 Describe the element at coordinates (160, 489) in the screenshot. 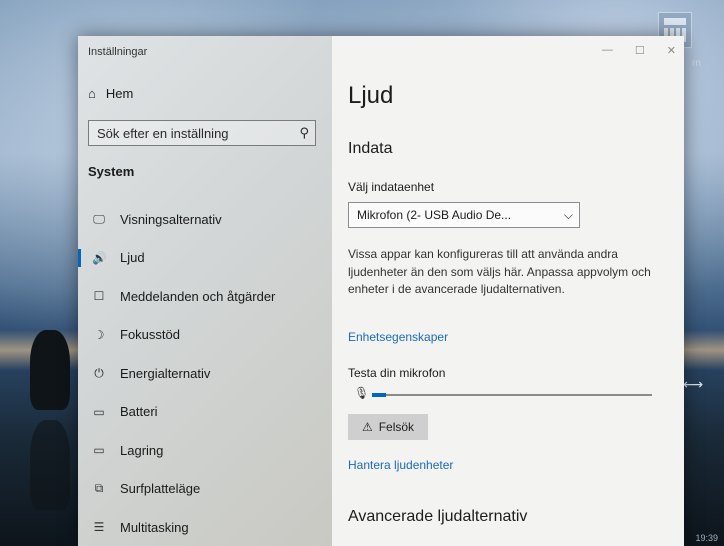

I see `sidebar-item-label: Surfplatteläge` at that location.